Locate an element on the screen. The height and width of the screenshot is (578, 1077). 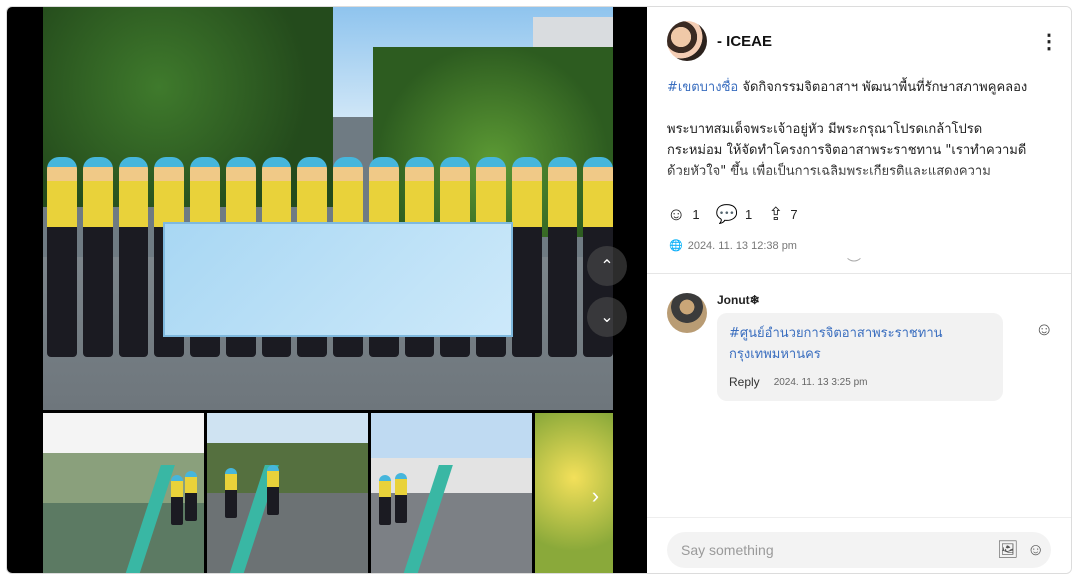
shares-stat: ⇪ 7 is located at coordinates (782, 214).